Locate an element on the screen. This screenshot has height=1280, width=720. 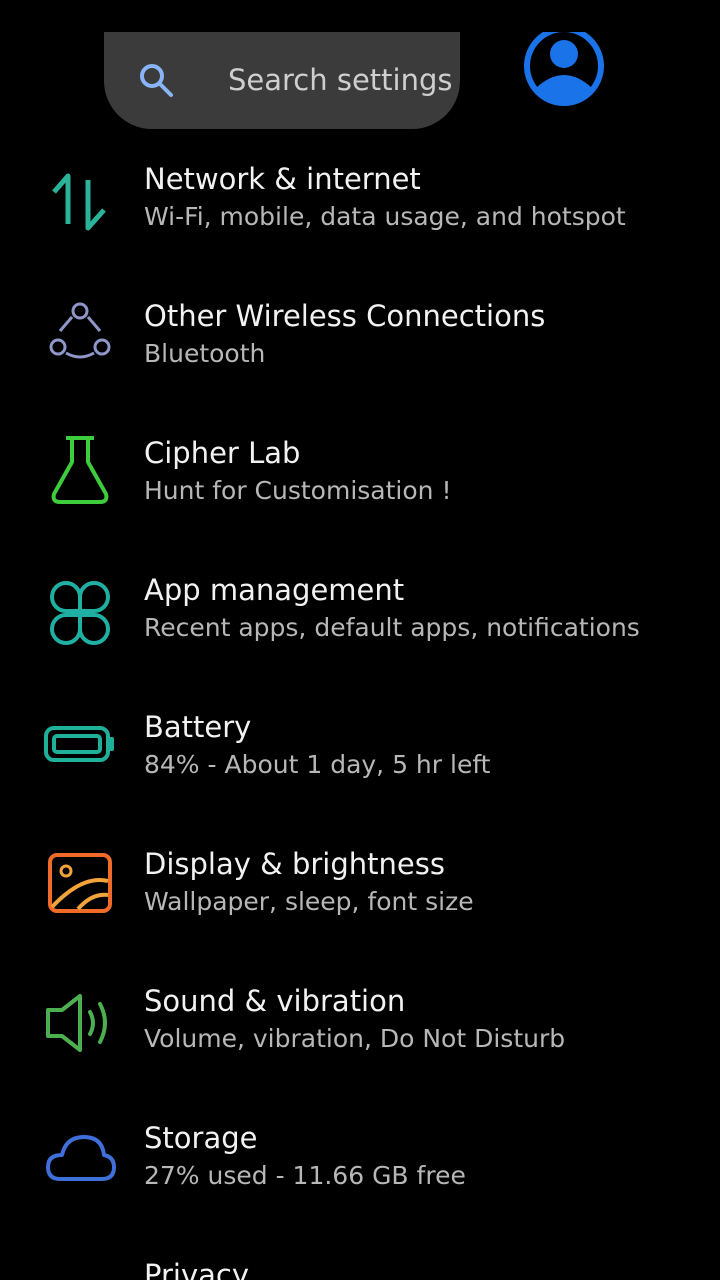
network-arrows-icon is located at coordinates (79, 202).